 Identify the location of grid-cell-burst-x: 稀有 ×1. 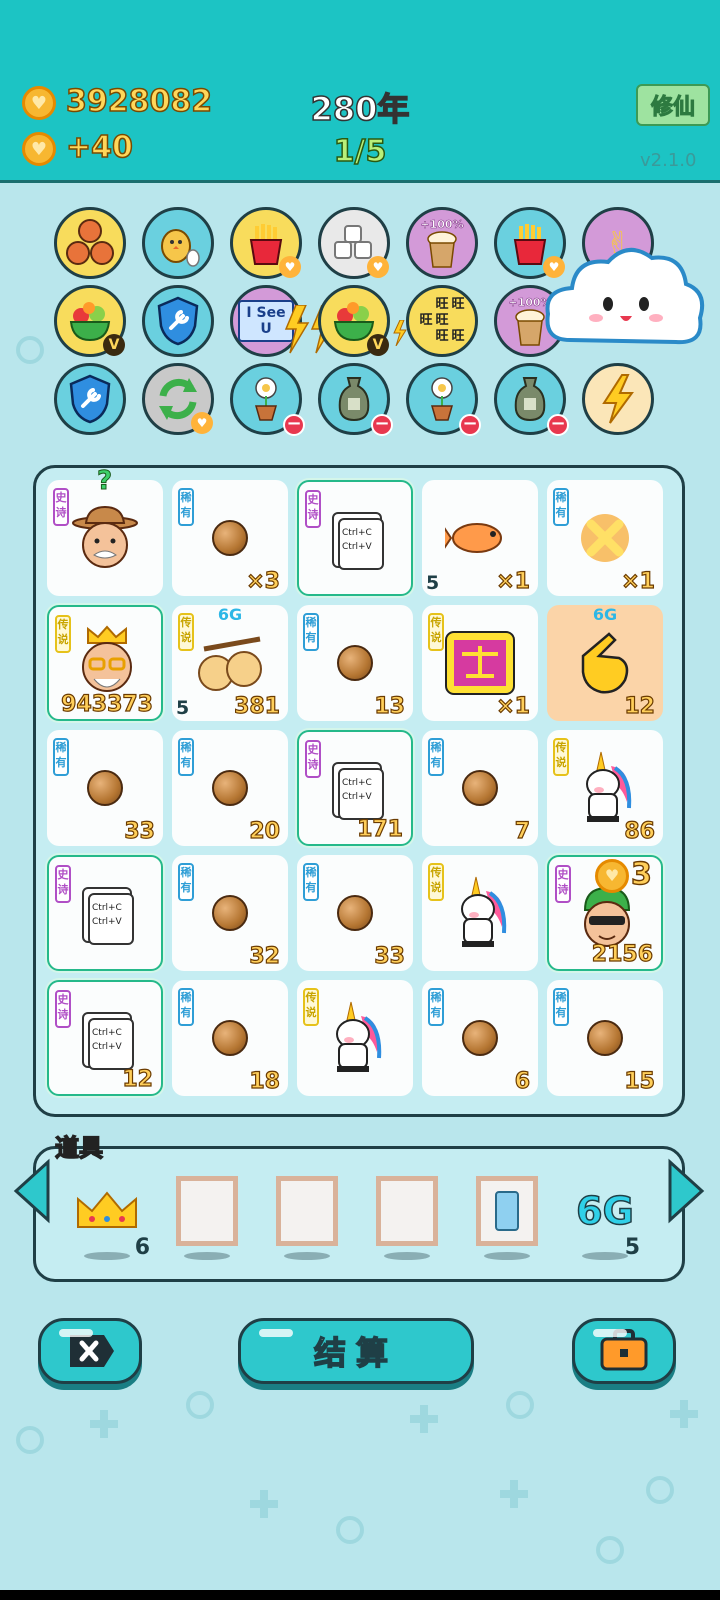
(605, 538).